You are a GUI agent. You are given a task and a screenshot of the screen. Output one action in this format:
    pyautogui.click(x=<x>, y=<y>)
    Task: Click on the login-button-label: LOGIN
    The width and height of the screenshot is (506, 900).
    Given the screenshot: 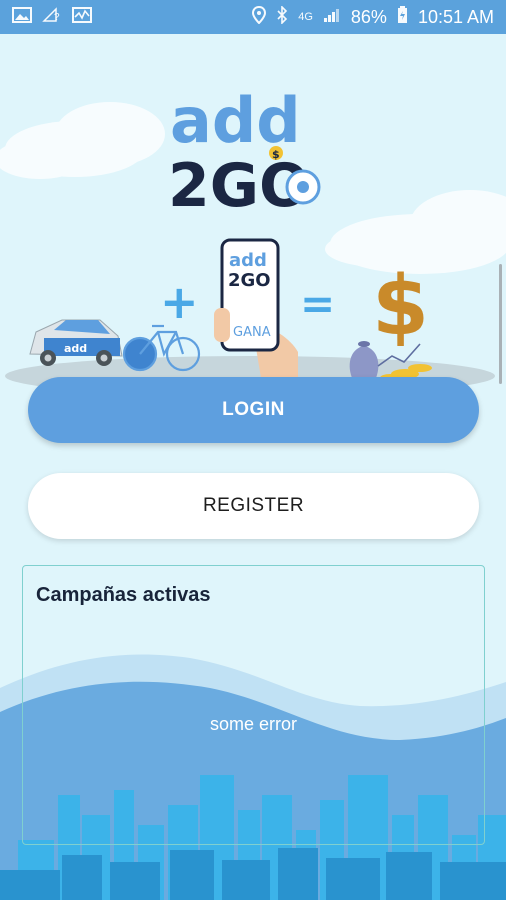 What is the action you would take?
    pyautogui.click(x=253, y=409)
    